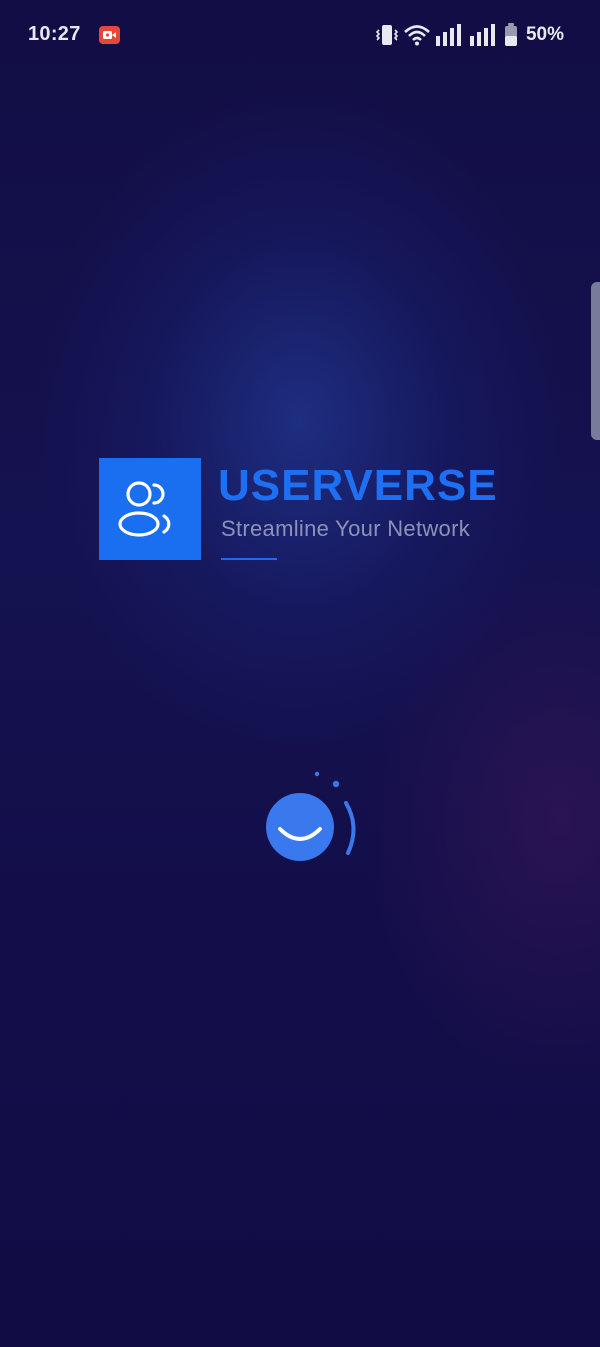 The image size is (600, 1347). I want to click on users-icon, so click(144, 509).